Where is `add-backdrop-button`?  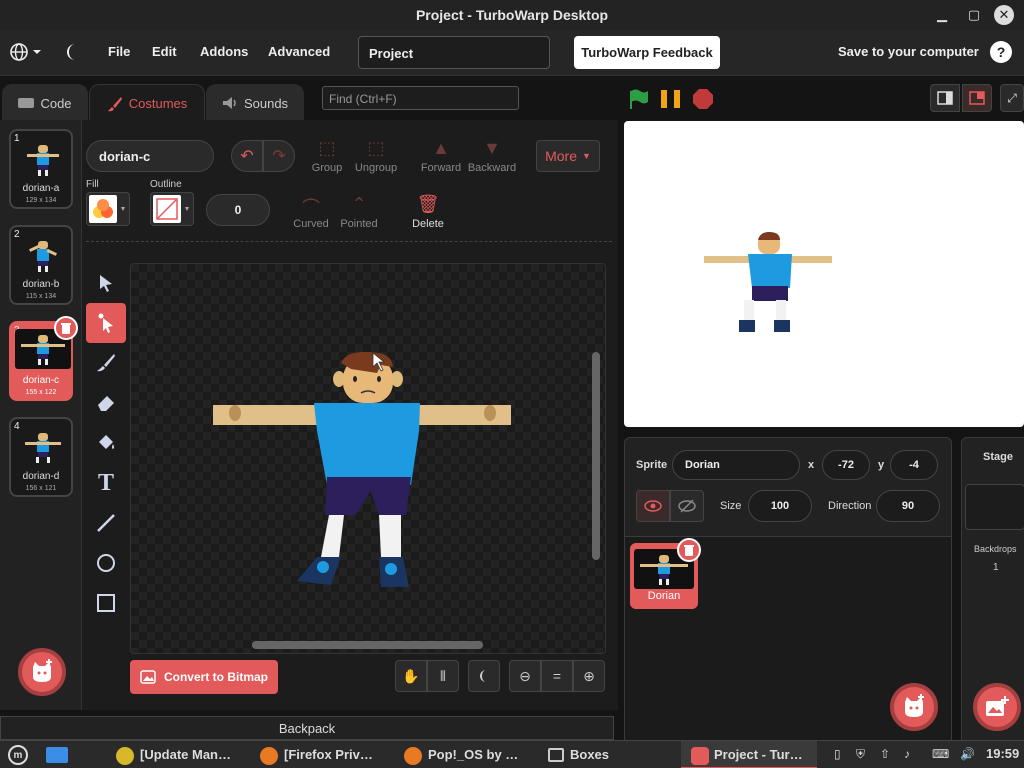
add-backdrop-button is located at coordinates (997, 707).